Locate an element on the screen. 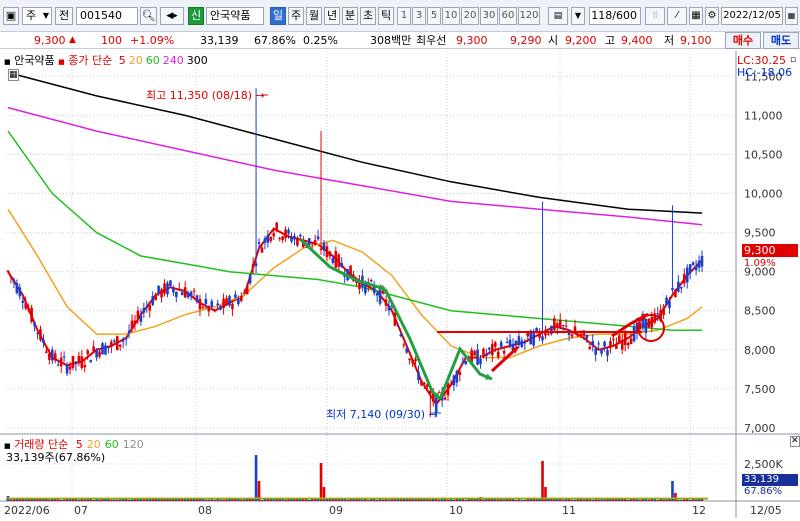 The height and width of the screenshot is (521, 800). x-tick-label: 12 is located at coordinates (699, 510).